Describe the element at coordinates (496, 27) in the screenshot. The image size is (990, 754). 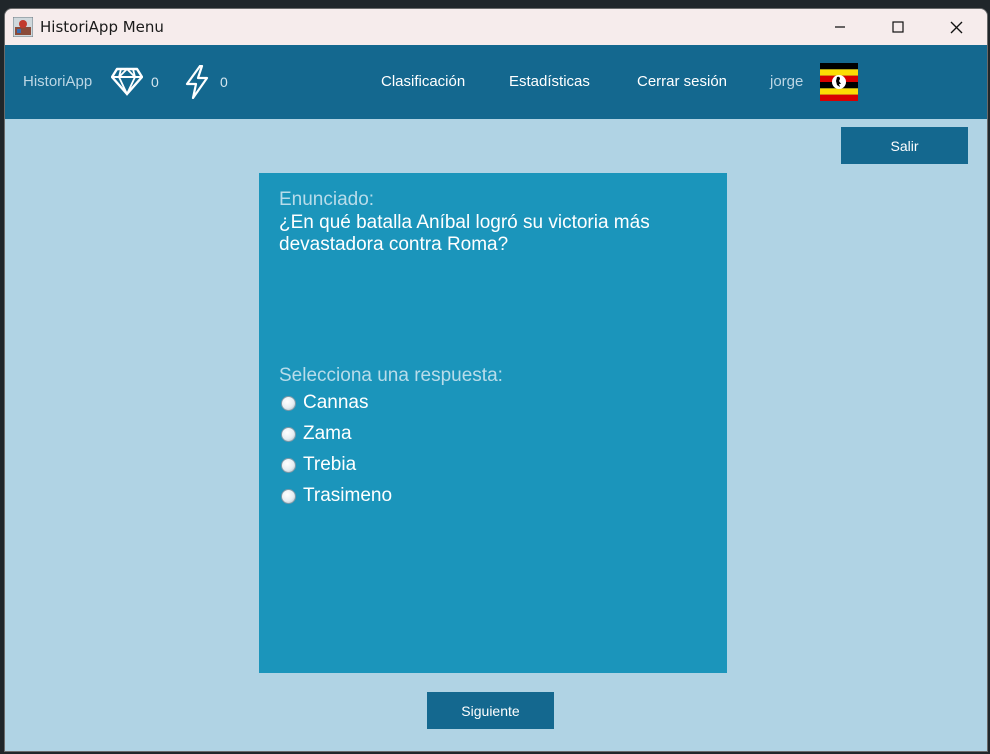
I see `title-bar: HistoriApp Menu` at that location.